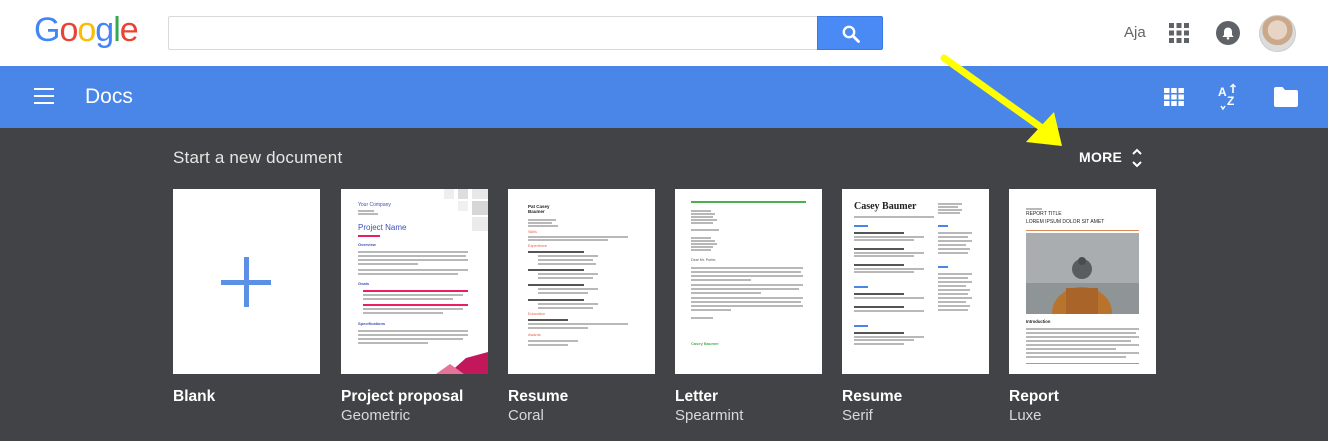 Image resolution: width=1328 pixels, height=441 pixels. I want to click on template-resume-serif: Casey Baumer Resume Serif, so click(915, 306).